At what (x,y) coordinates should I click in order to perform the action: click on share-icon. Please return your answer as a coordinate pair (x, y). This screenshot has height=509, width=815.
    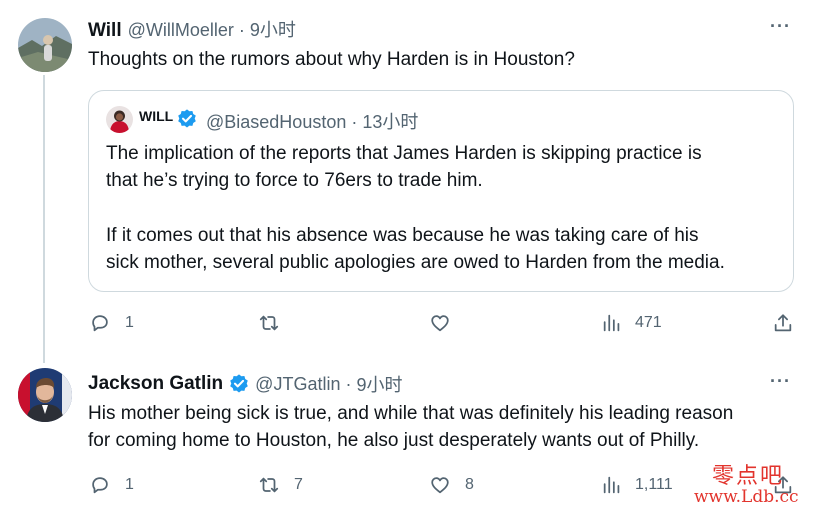
    Looking at the image, I should click on (783, 323).